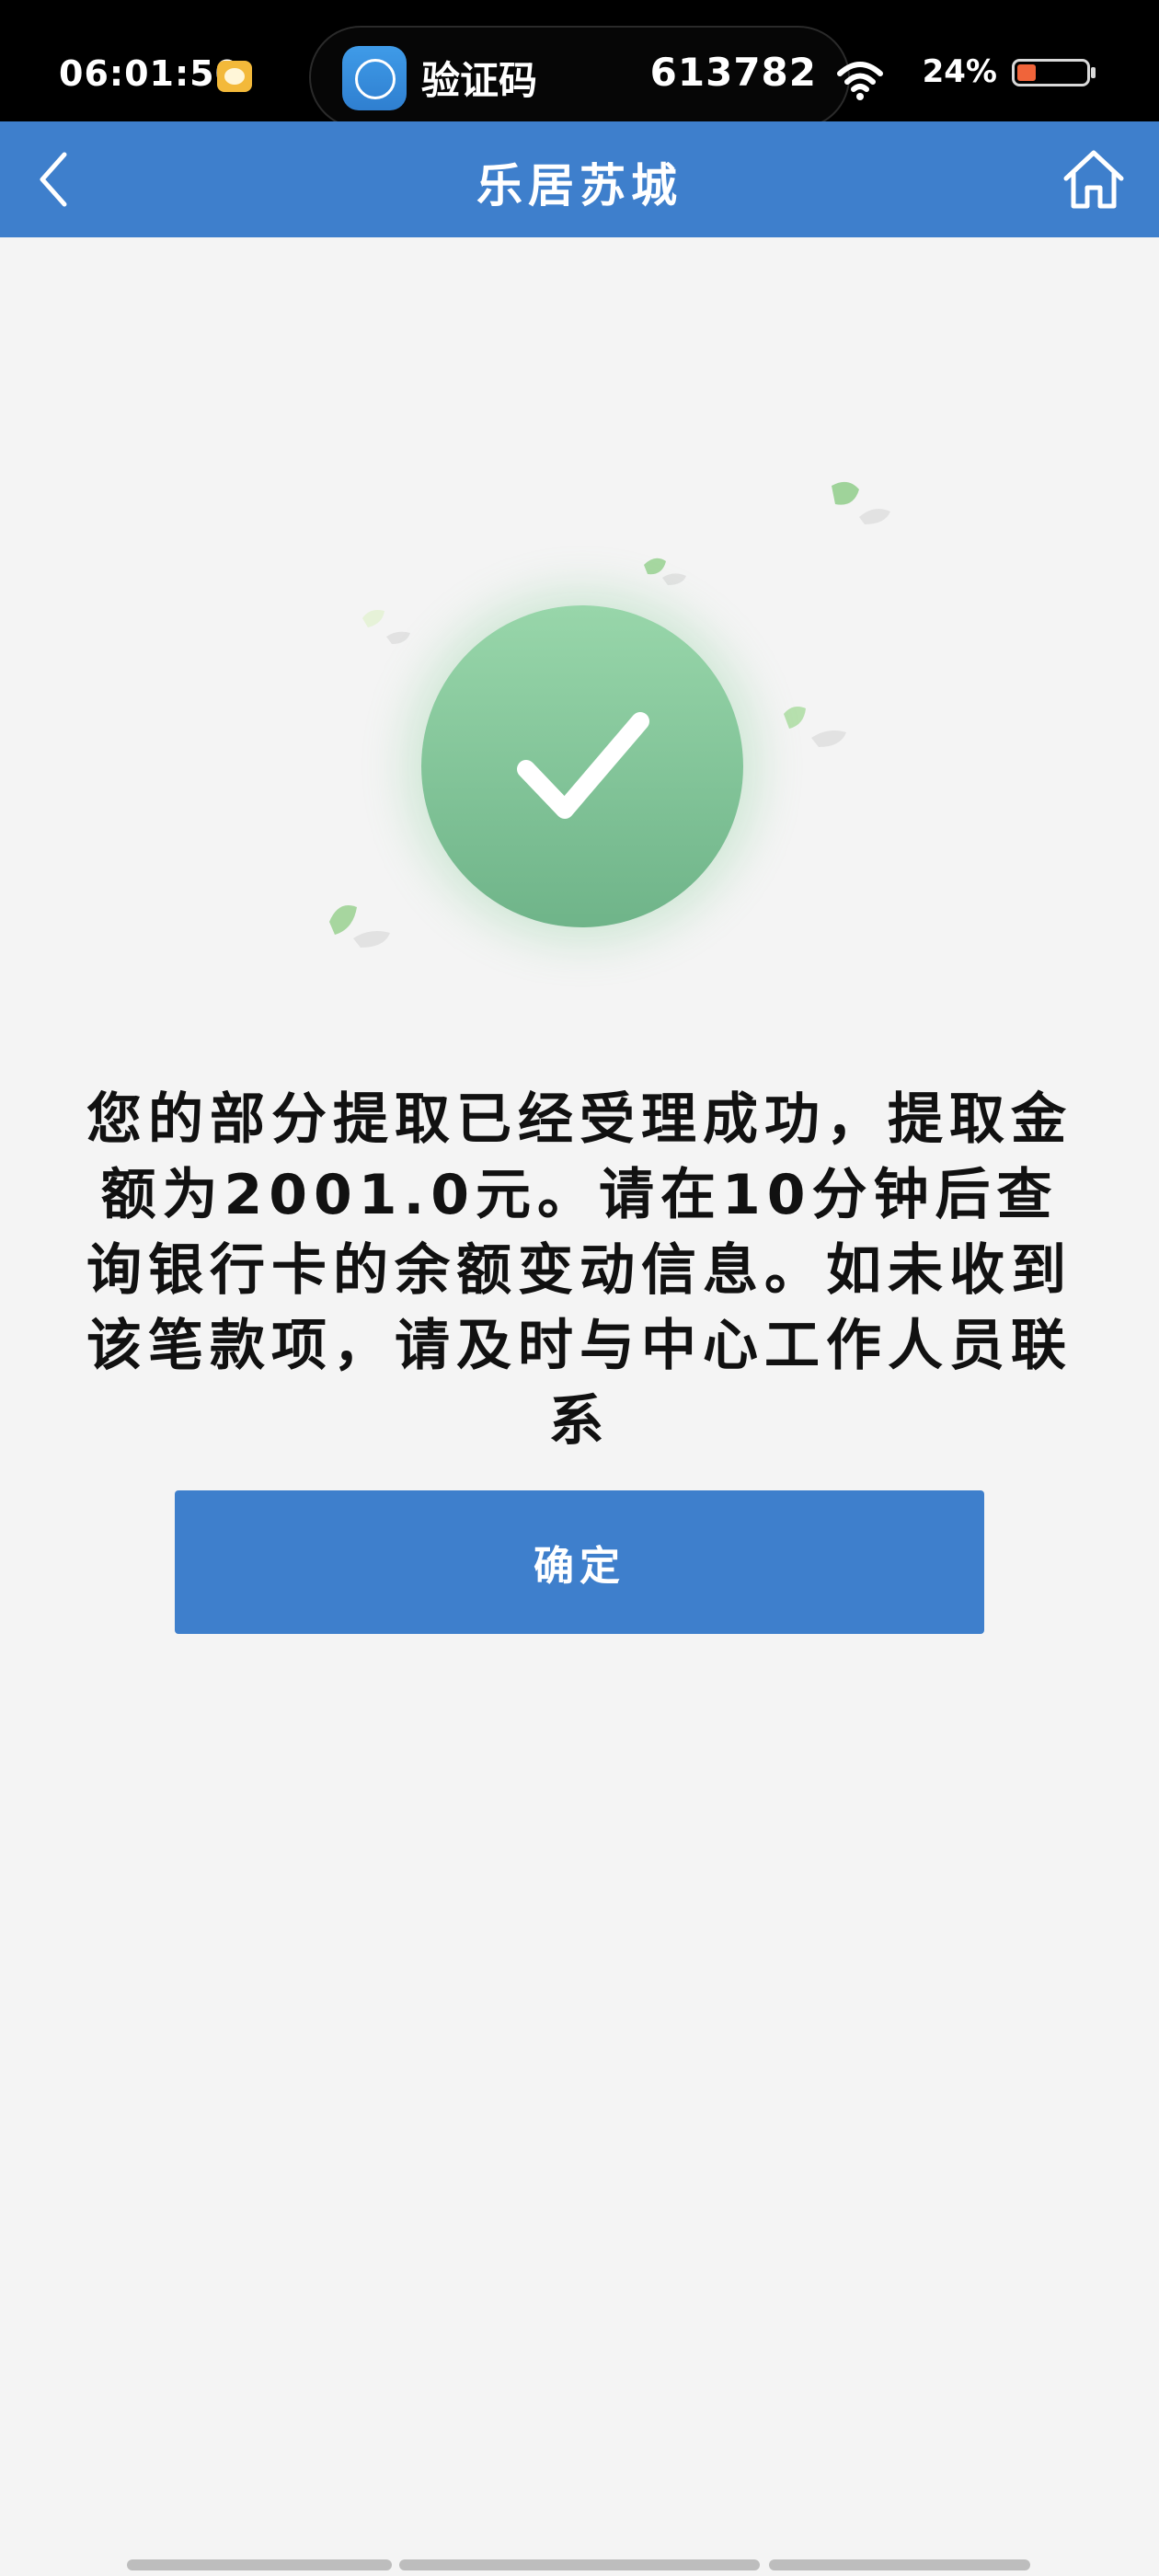 This screenshot has height=2576, width=1159. Describe the element at coordinates (579, 1562) in the screenshot. I see `confirm-button: 确定` at that location.